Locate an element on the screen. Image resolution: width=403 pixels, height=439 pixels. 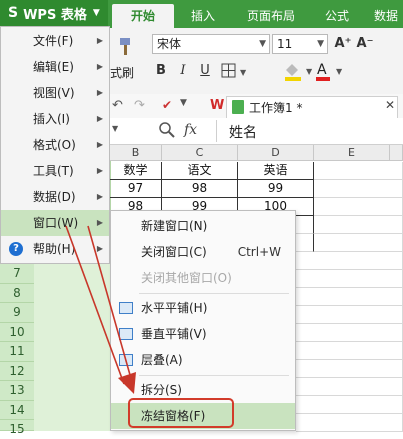
annotation-arrow is located at coordinates (100, 309).